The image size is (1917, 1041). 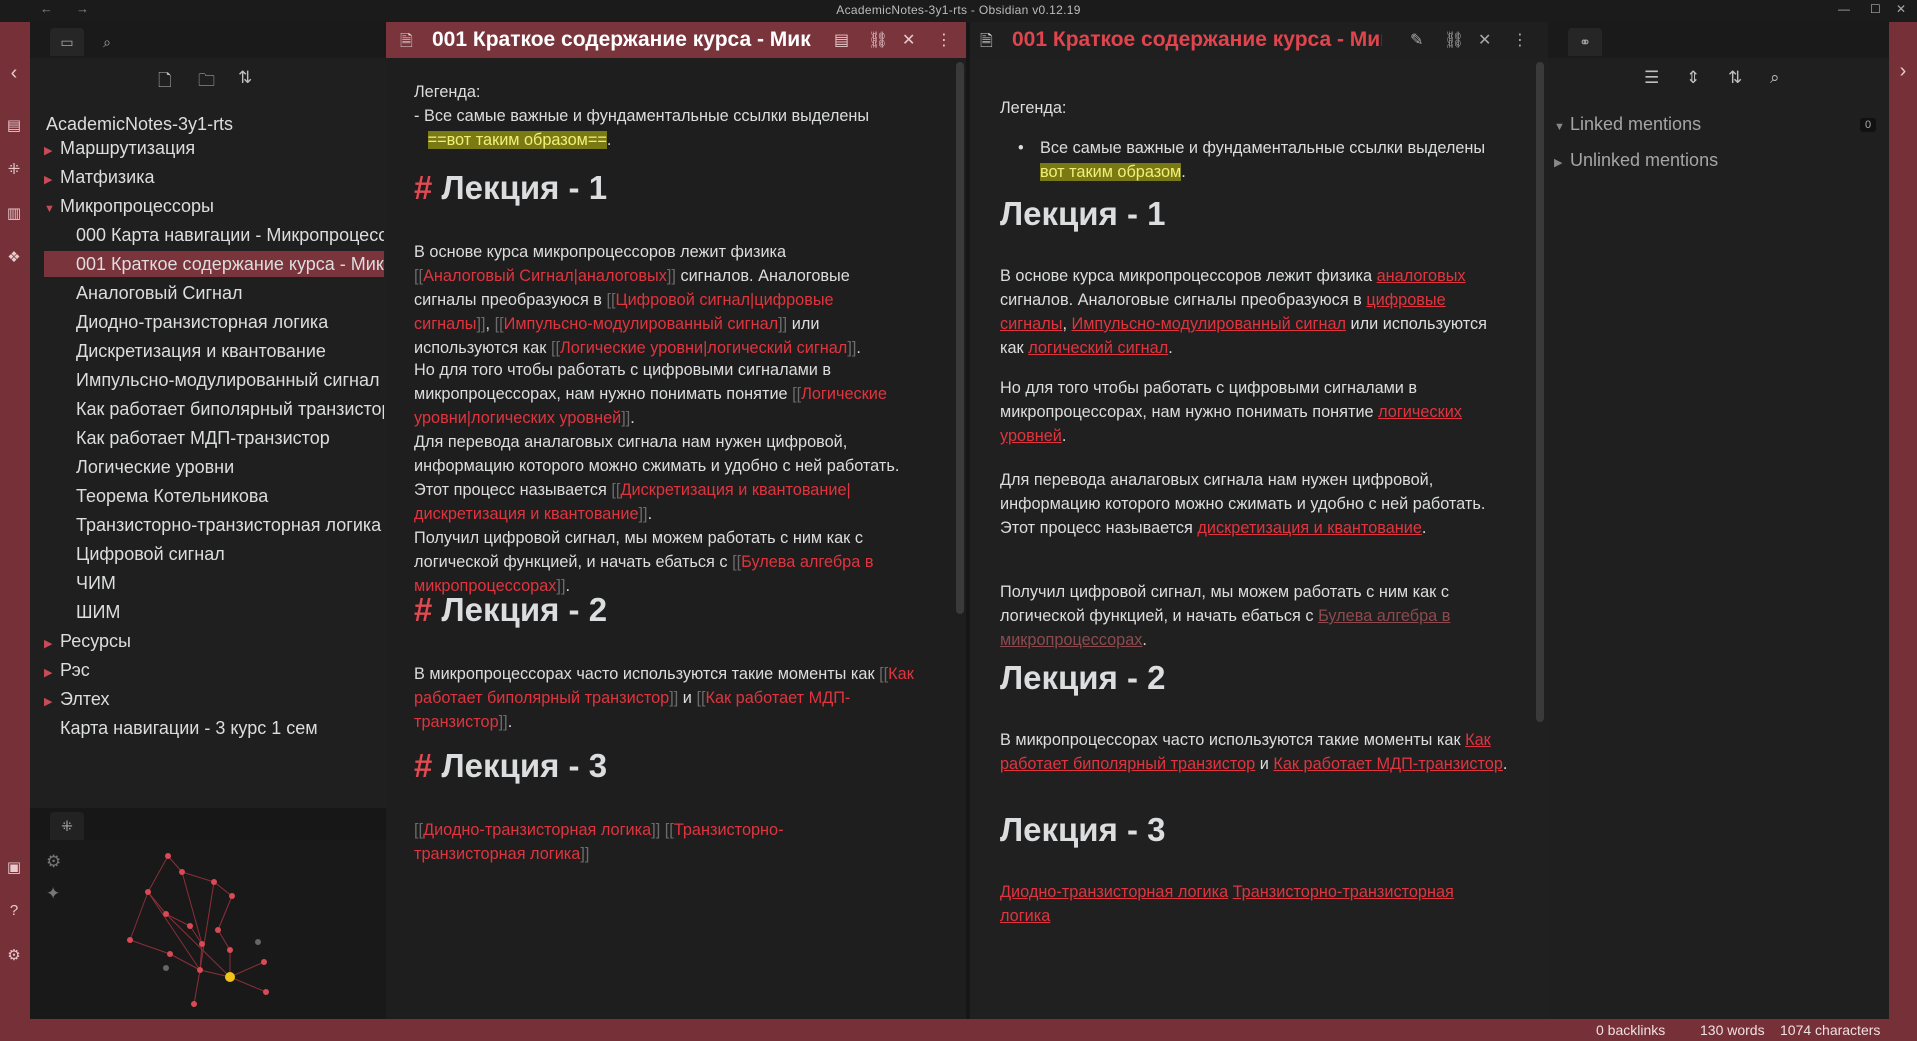 I want to click on minimize-button: —, so click(x=1844, y=9).